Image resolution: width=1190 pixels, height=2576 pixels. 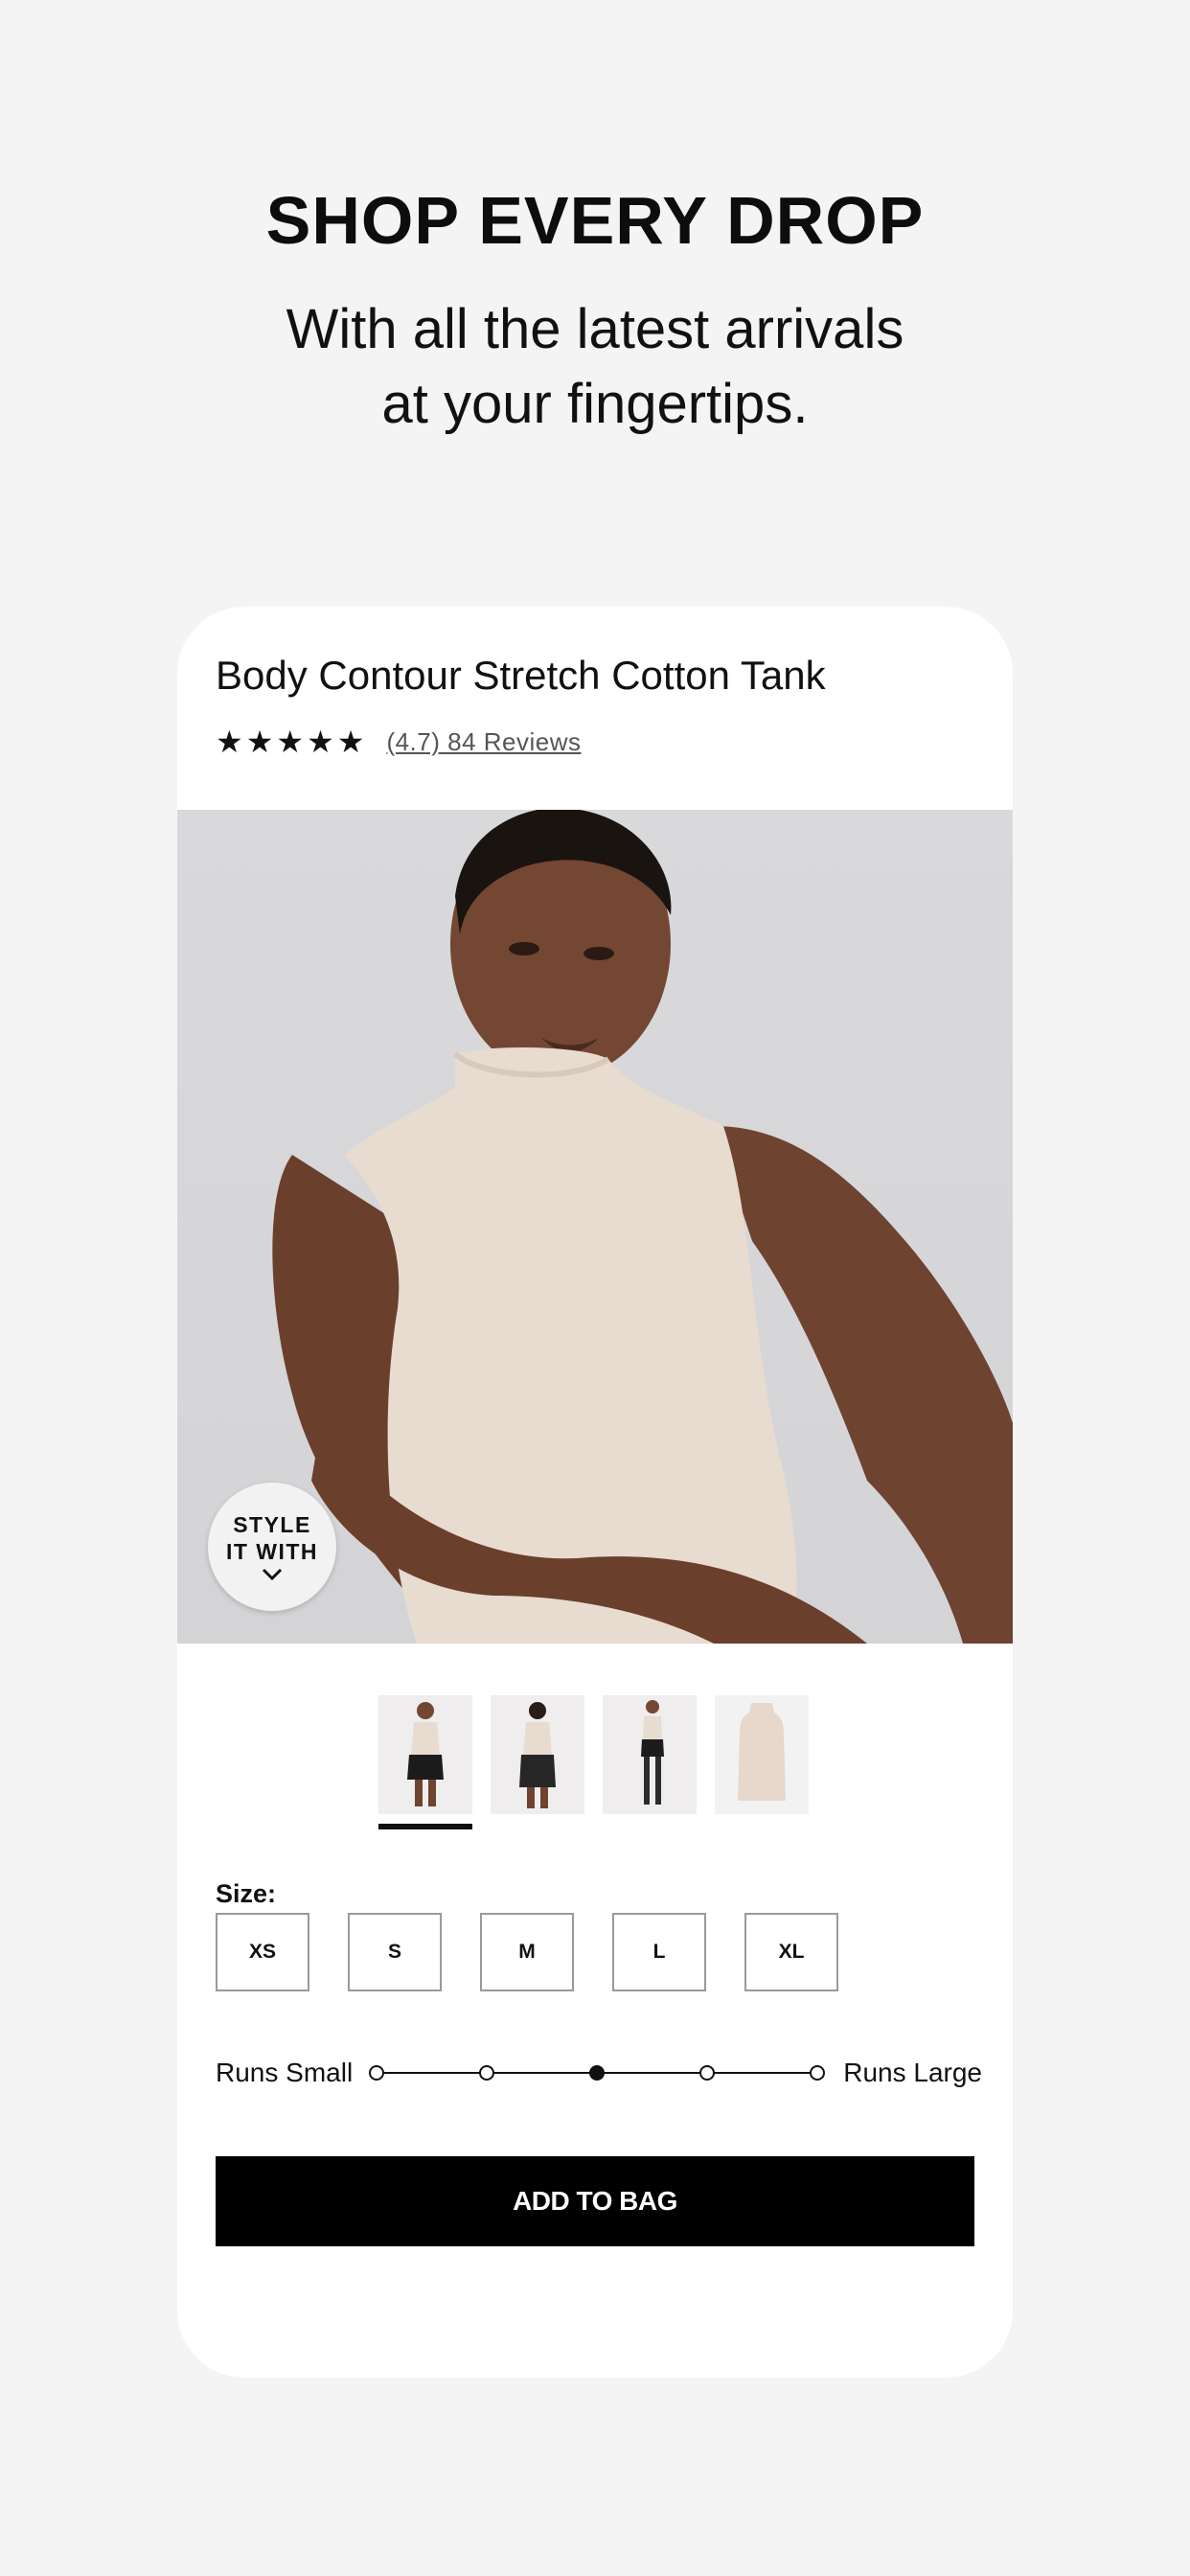 What do you see at coordinates (603, 1754) in the screenshot?
I see `thumbnail-strip` at bounding box center [603, 1754].